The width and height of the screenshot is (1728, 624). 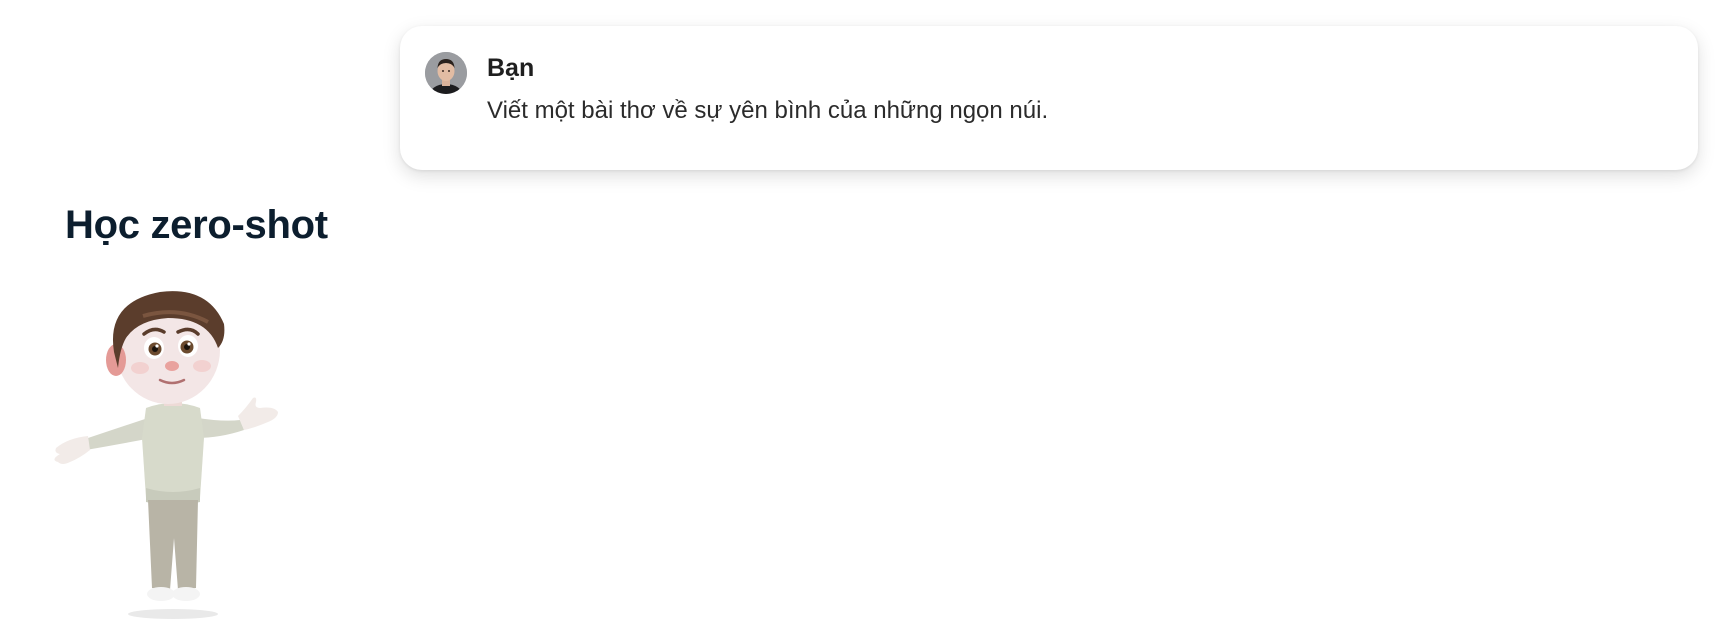 I want to click on avatar-portrait-icon, so click(x=446, y=73).